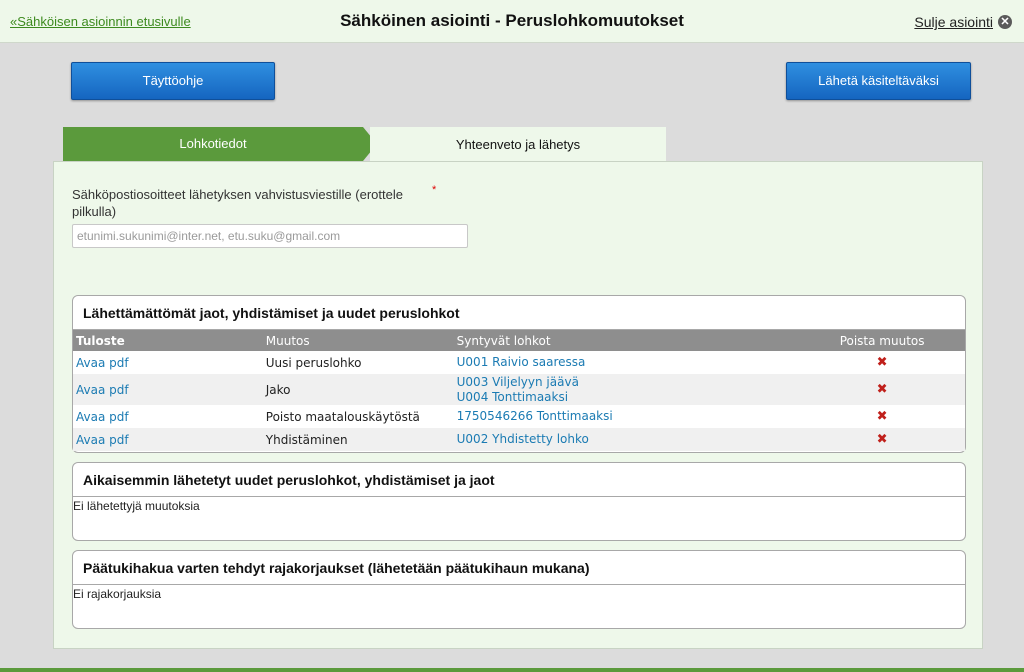 The height and width of the screenshot is (672, 1024). What do you see at coordinates (518, 144) in the screenshot?
I see `tab-summary-and-send: Yhteenveto ja lähetys` at bounding box center [518, 144].